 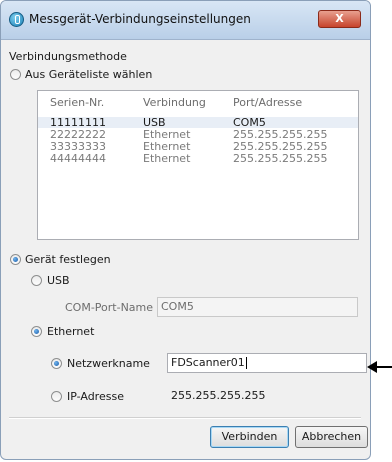 I want to click on com-port-label: COM-Port-Name, so click(x=109, y=307).